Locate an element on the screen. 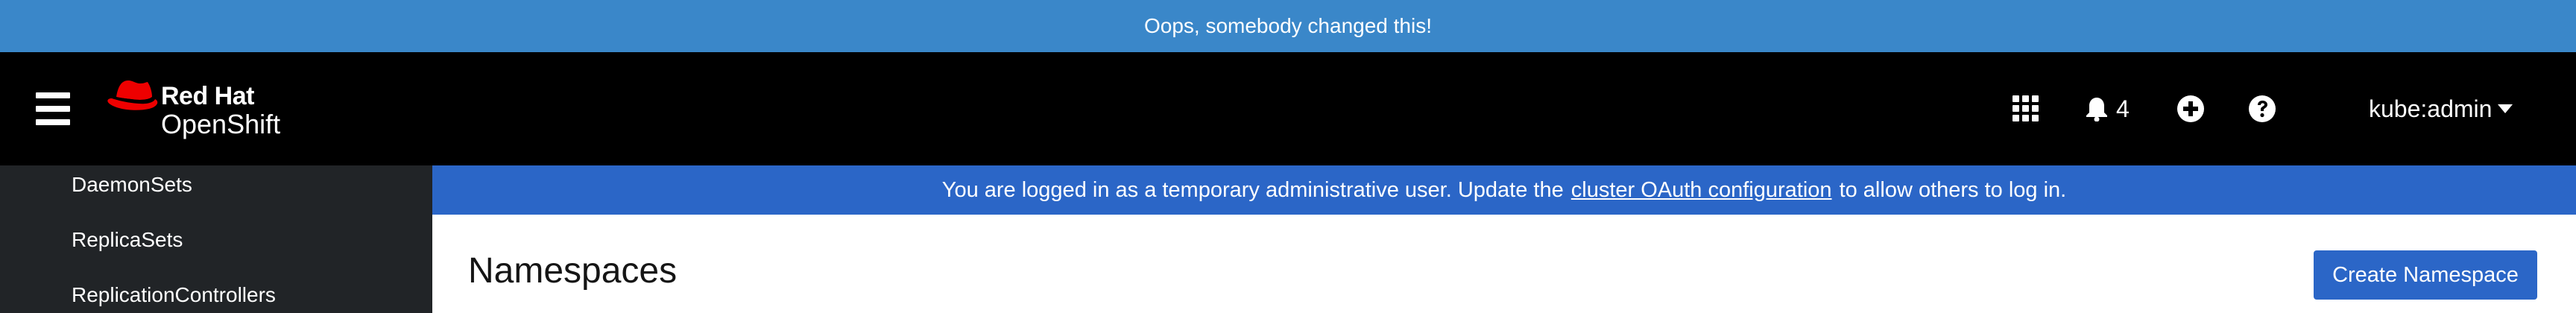 This screenshot has height=313, width=2576. sidebar-item-daemonsets: DaemonSets is located at coordinates (132, 185).